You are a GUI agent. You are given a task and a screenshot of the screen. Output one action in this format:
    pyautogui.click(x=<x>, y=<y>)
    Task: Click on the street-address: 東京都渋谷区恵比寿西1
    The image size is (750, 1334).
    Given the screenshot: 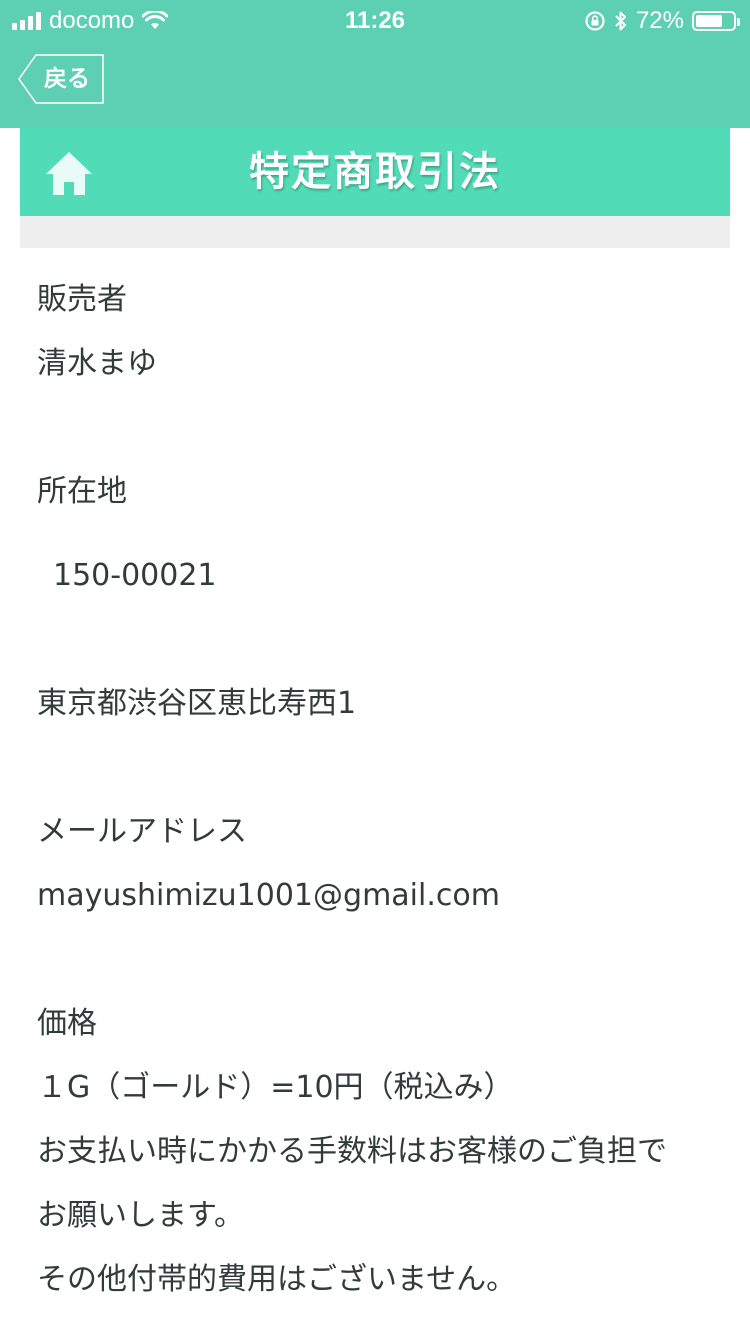 What is the action you would take?
    pyautogui.click(x=197, y=703)
    